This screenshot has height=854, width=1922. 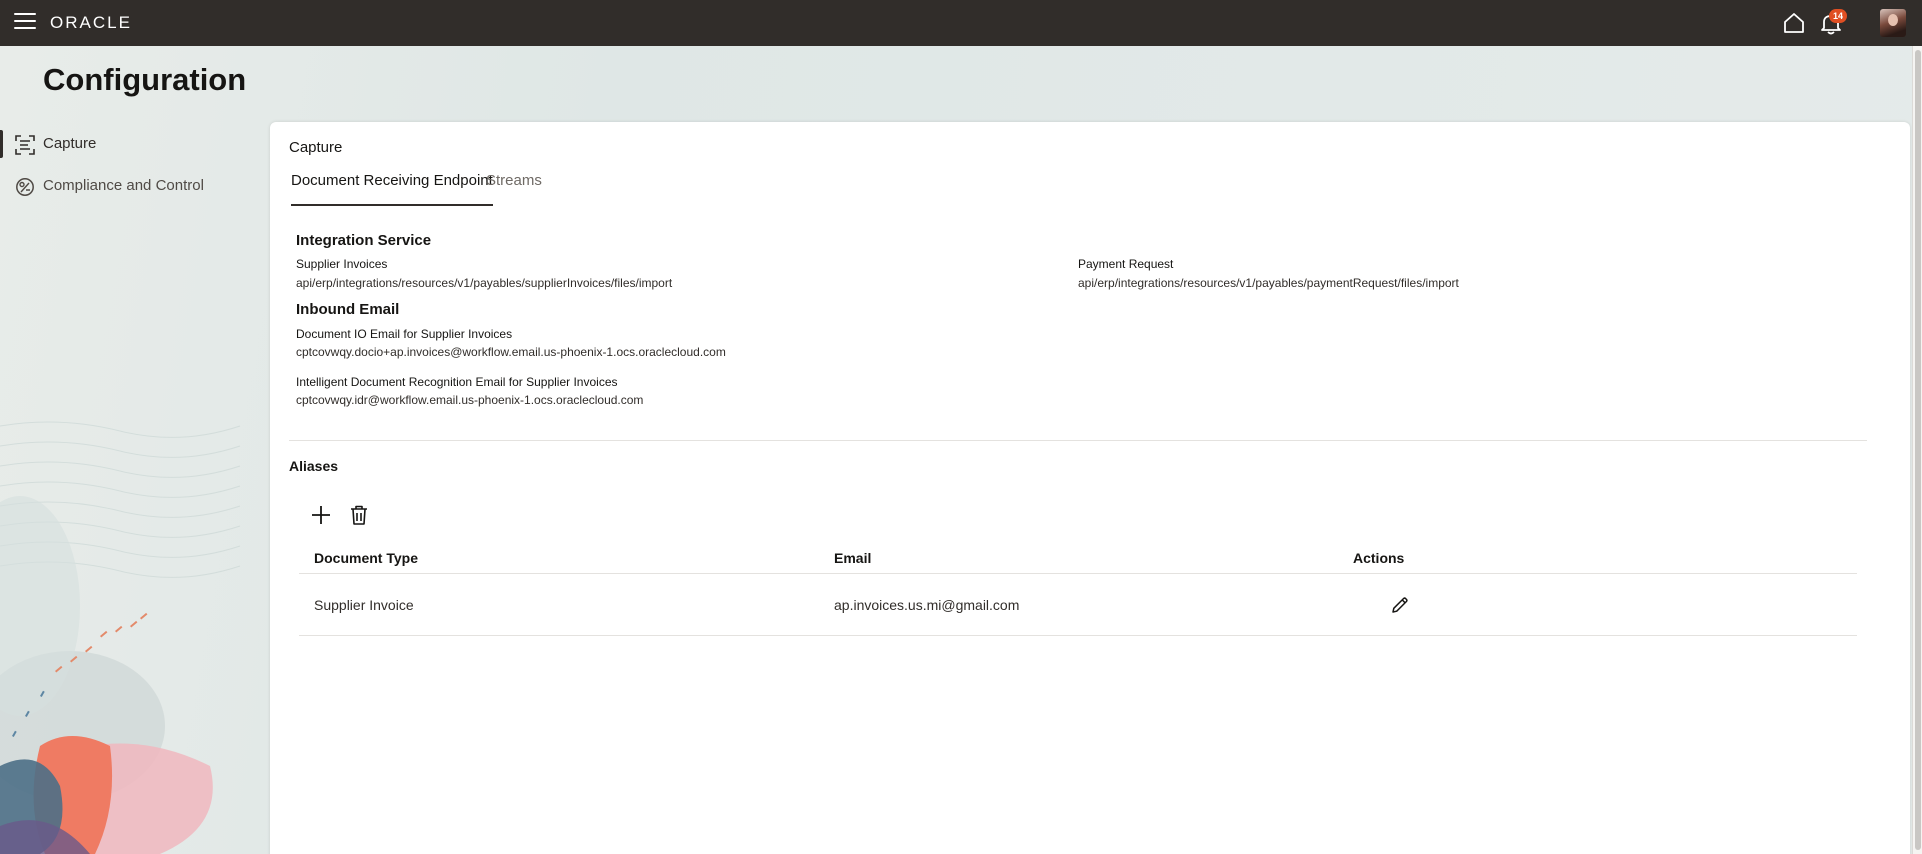 What do you see at coordinates (130, 144) in the screenshot?
I see `sidebar-item-capture: Capture` at bounding box center [130, 144].